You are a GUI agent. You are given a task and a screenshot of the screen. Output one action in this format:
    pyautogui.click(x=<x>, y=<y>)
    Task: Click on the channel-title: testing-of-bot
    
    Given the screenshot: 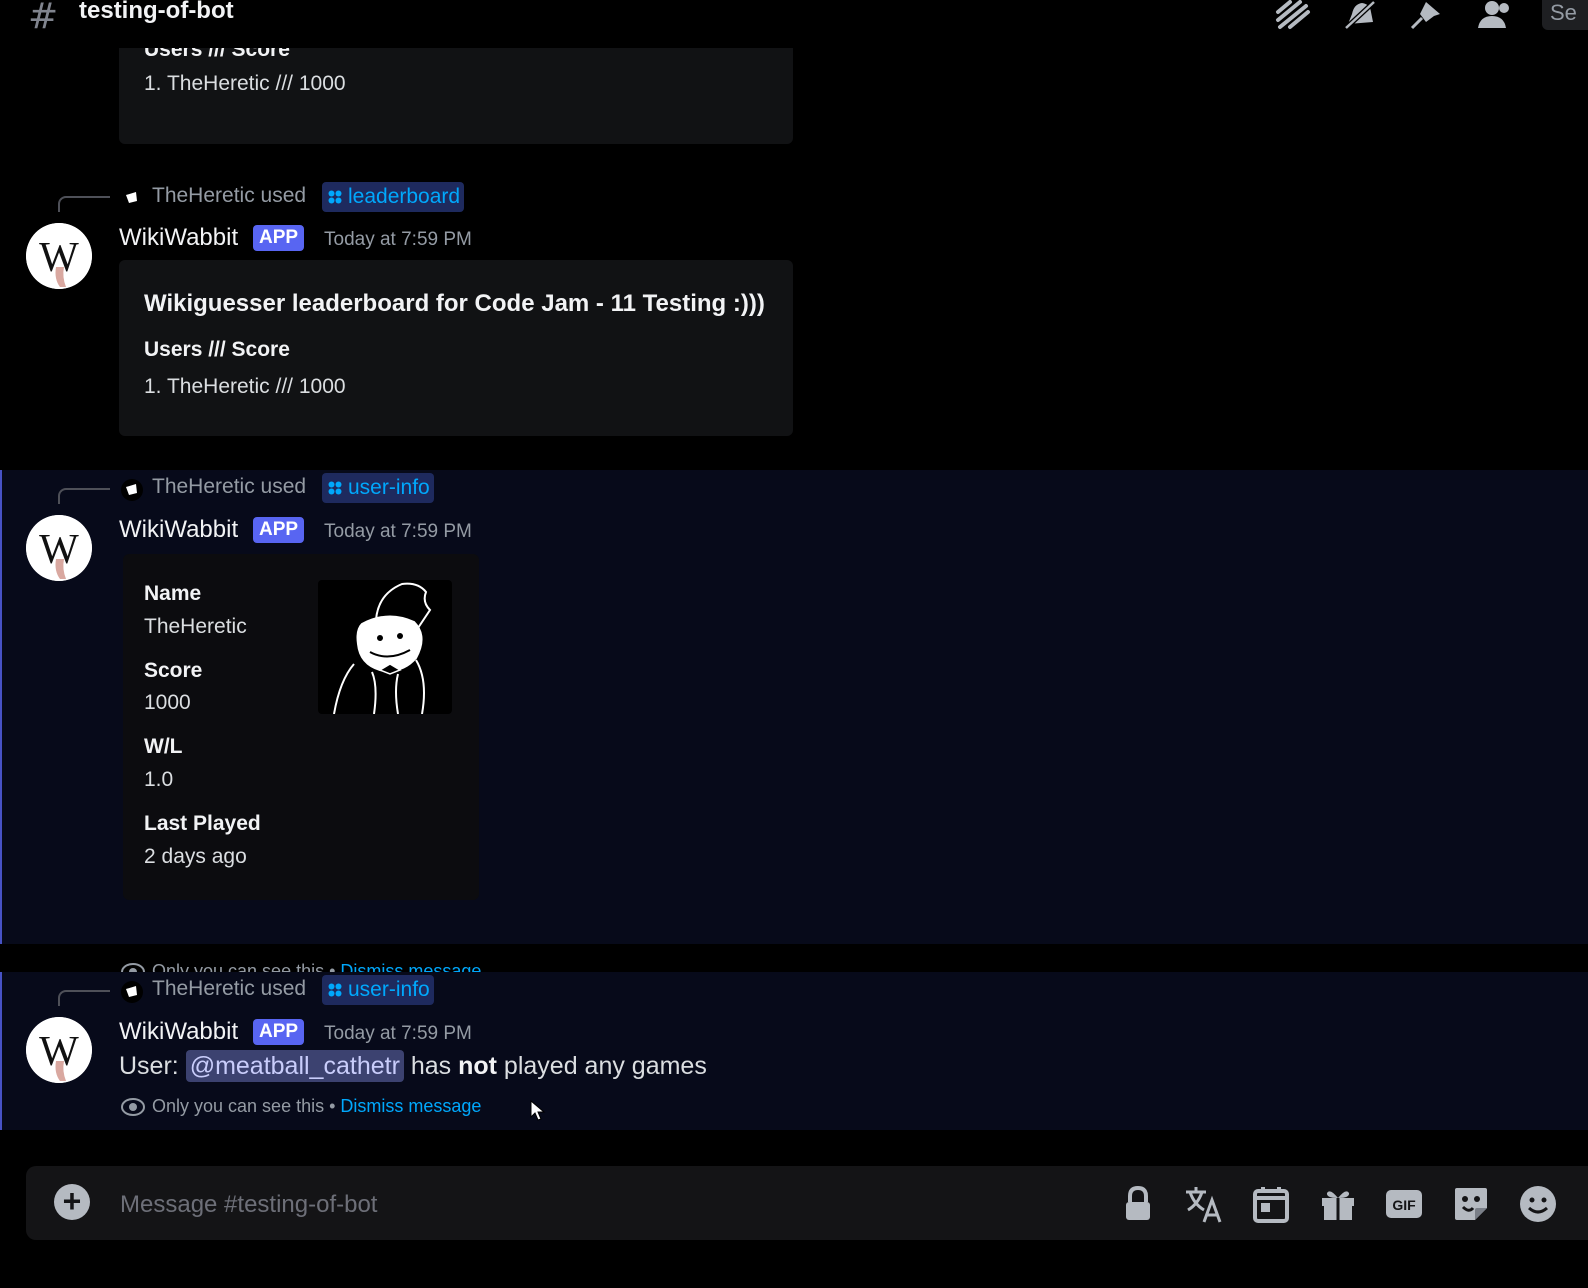 What is the action you would take?
    pyautogui.click(x=156, y=12)
    